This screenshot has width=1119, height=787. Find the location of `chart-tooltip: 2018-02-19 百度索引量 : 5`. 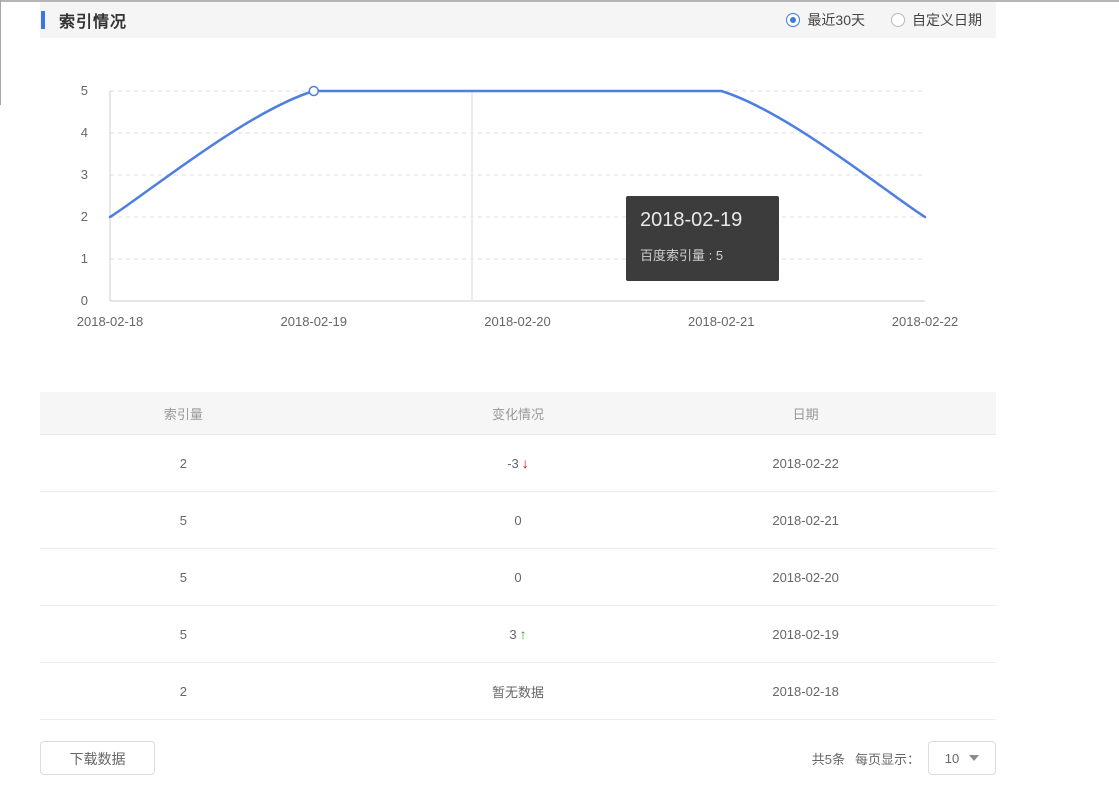

chart-tooltip: 2018-02-19 百度索引量 : 5 is located at coordinates (702, 238).